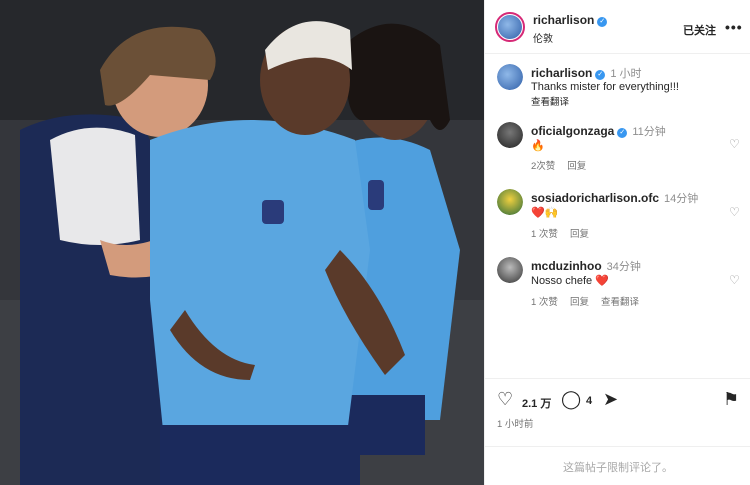  I want to click on comment-author-name: mcduzinhoo, so click(566, 266).